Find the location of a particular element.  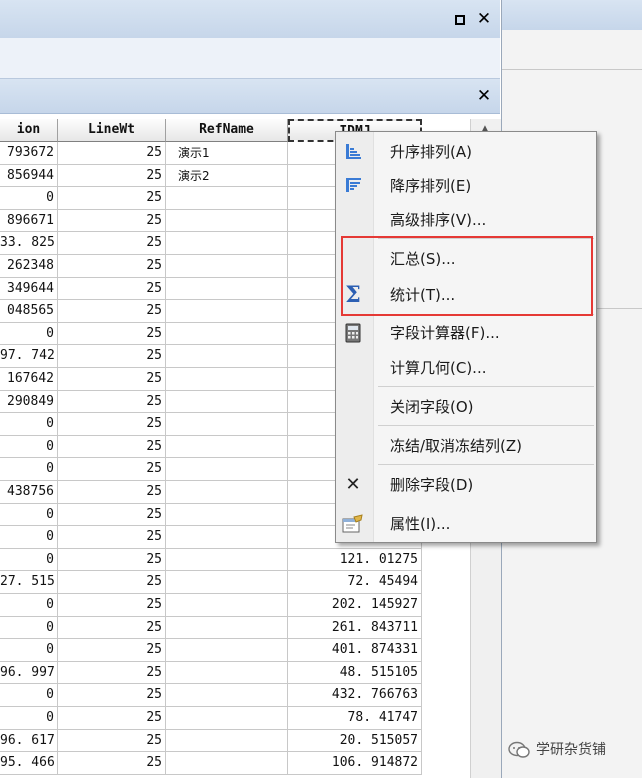

table-row: 95. 466 25 106. 914872 is located at coordinates (211, 763).